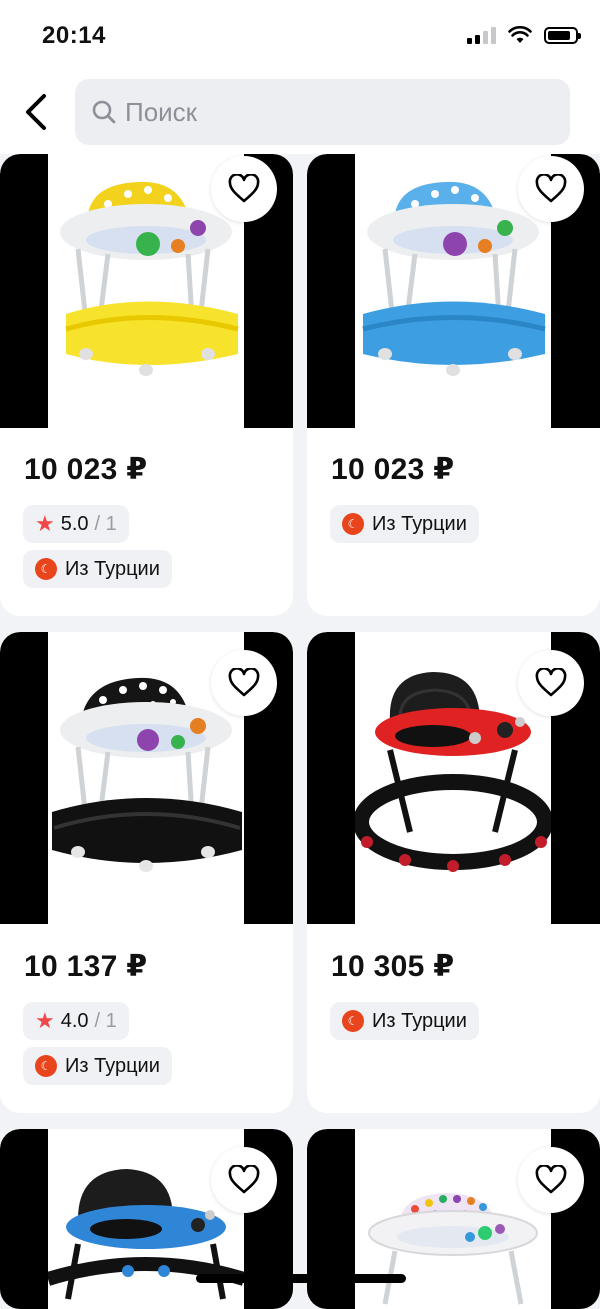 This screenshot has height=1309, width=600. What do you see at coordinates (301, 1278) in the screenshot?
I see `home-indicator` at bounding box center [301, 1278].